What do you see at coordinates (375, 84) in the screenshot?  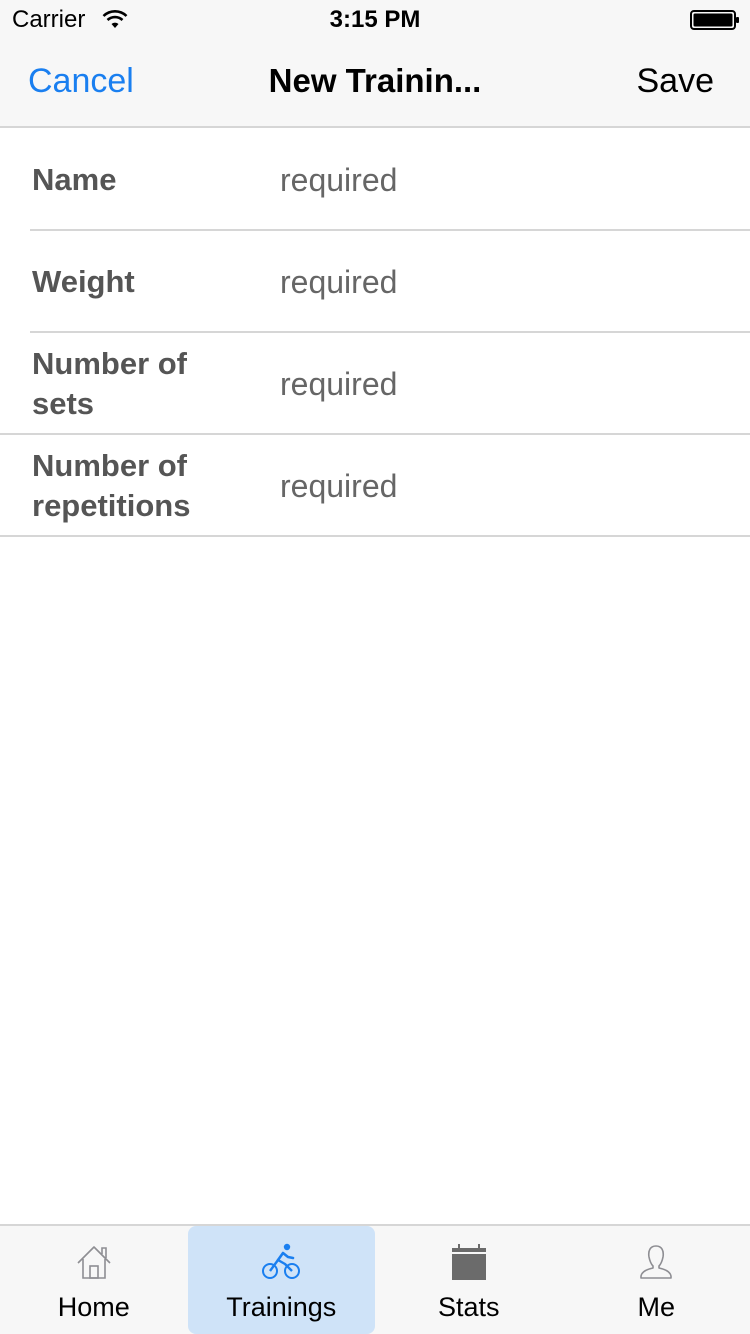 I see `navigation-bar: Cancel New Trainin... Save` at bounding box center [375, 84].